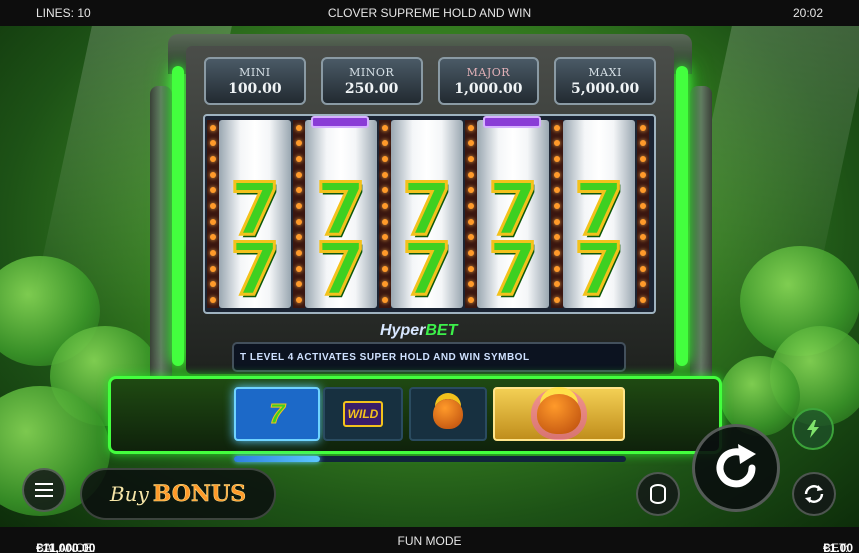 Image resolution: width=859 pixels, height=553 pixels. I want to click on jackpot-mini: MINI 100.00, so click(255, 81).